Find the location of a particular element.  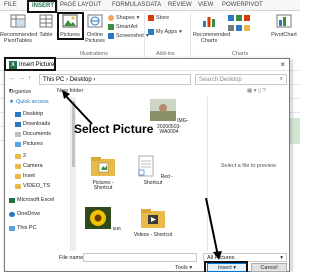

tab-file: FILE is located at coordinates (10, 5).